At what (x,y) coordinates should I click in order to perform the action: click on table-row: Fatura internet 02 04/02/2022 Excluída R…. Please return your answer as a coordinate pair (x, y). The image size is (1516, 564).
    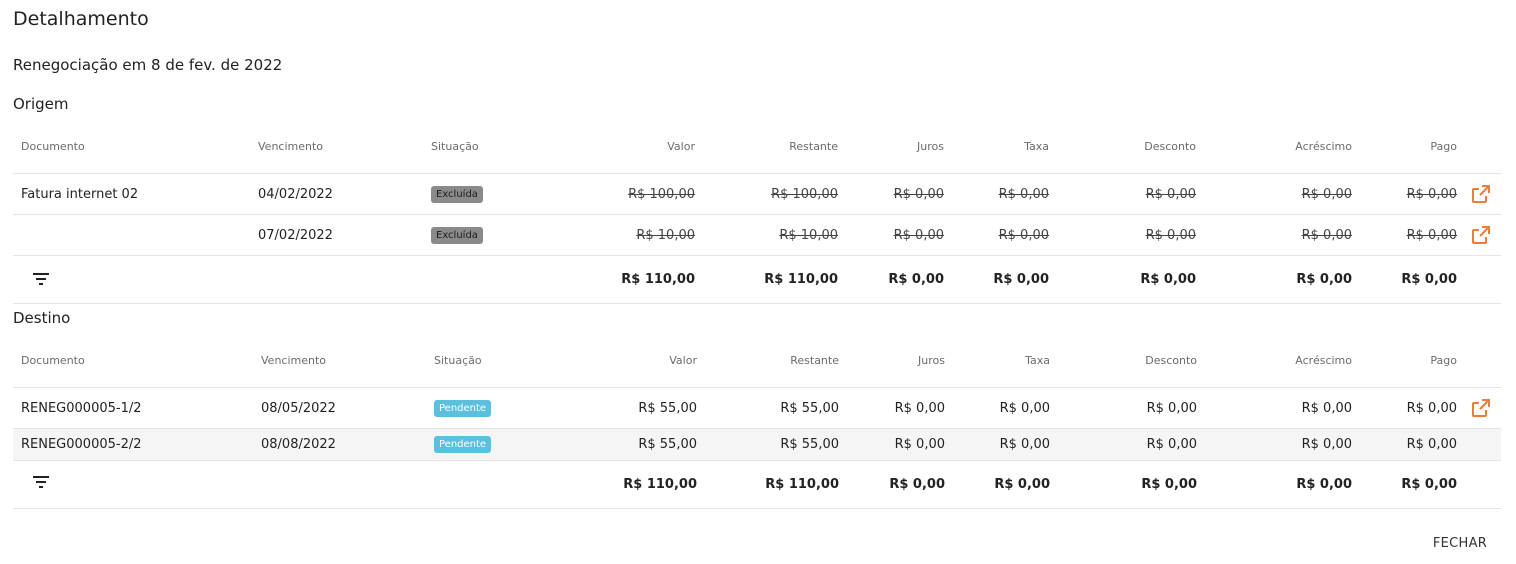
    Looking at the image, I should click on (757, 194).